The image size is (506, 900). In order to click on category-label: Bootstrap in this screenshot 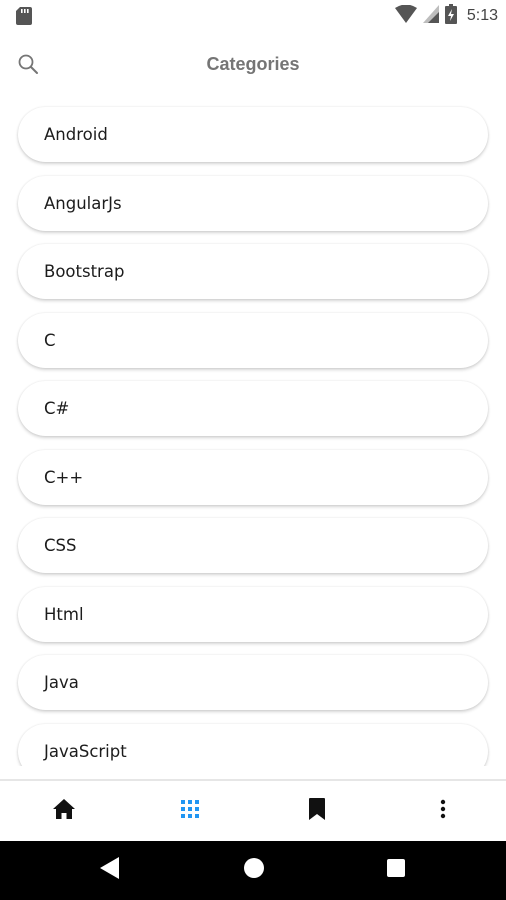, I will do `click(84, 271)`.